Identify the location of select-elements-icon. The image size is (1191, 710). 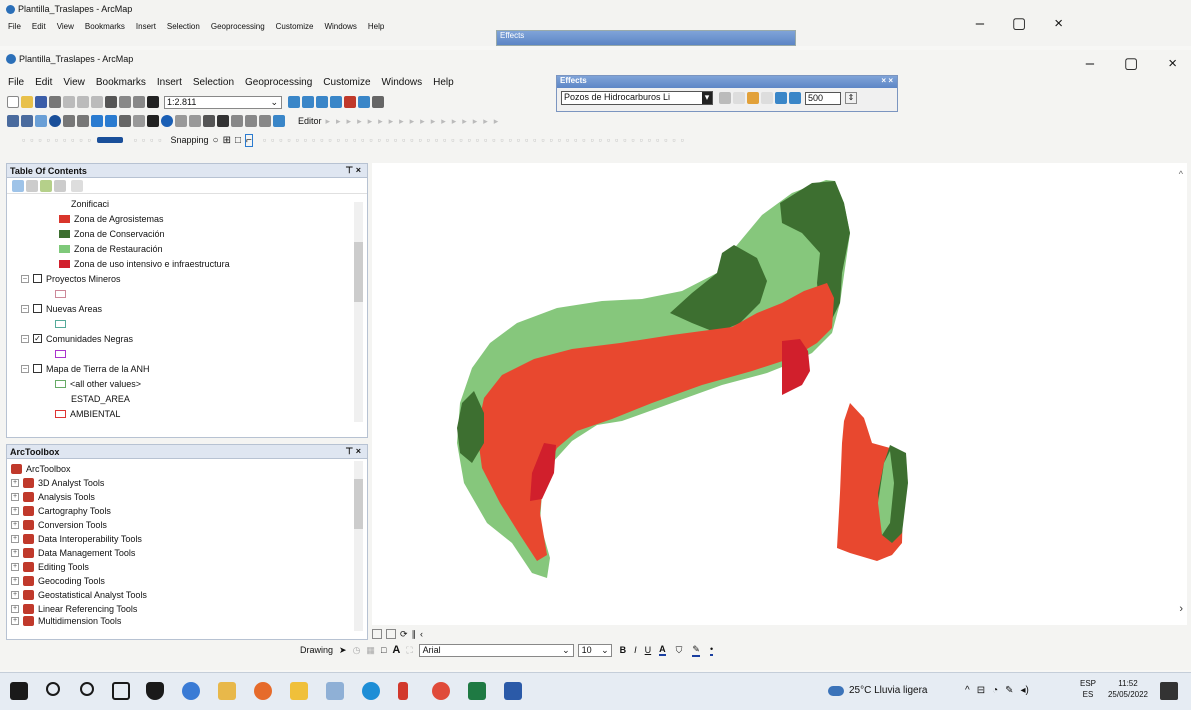
(153, 121).